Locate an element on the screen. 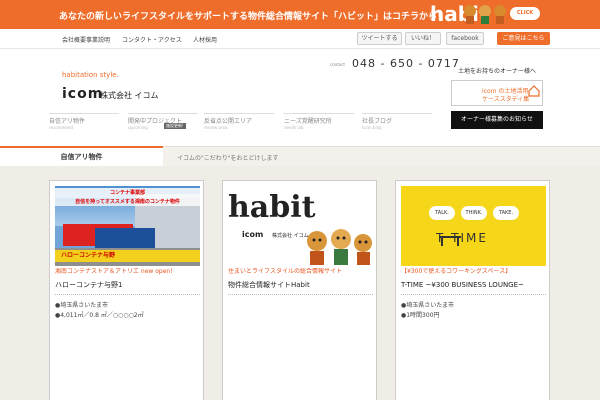  card-body: 住まいとライフスタイルの総合情報サイト 物件総合情報サイトHabit is located at coordinates (300, 281).